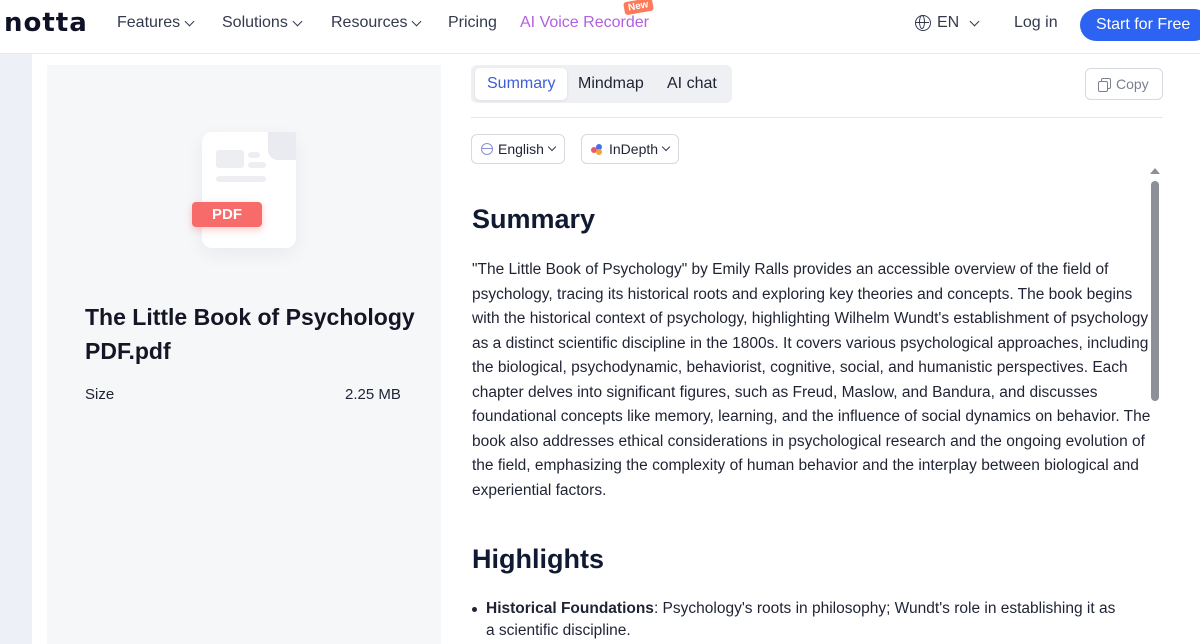 The height and width of the screenshot is (644, 1200). I want to click on view-tabs: Summary Mindmap AI chat, so click(601, 84).